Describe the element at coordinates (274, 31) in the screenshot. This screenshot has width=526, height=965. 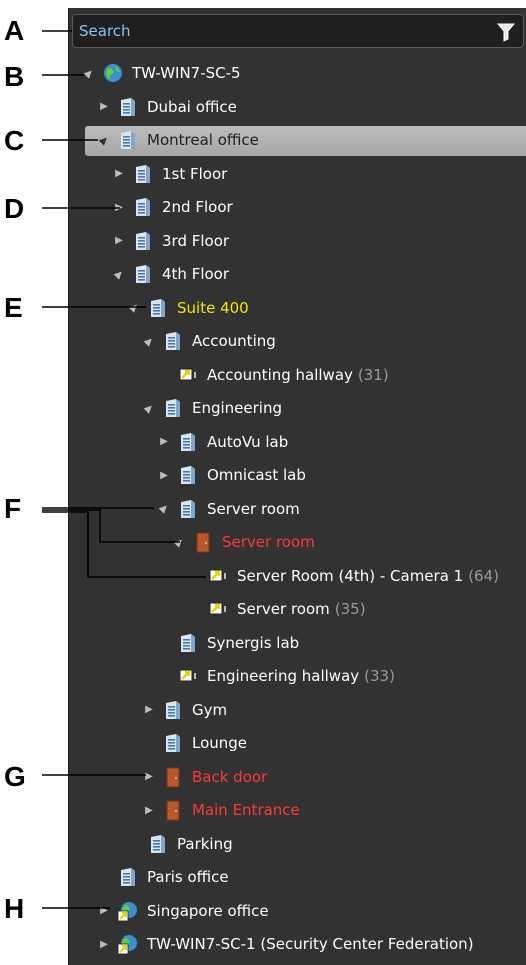
I see `search-input` at that location.